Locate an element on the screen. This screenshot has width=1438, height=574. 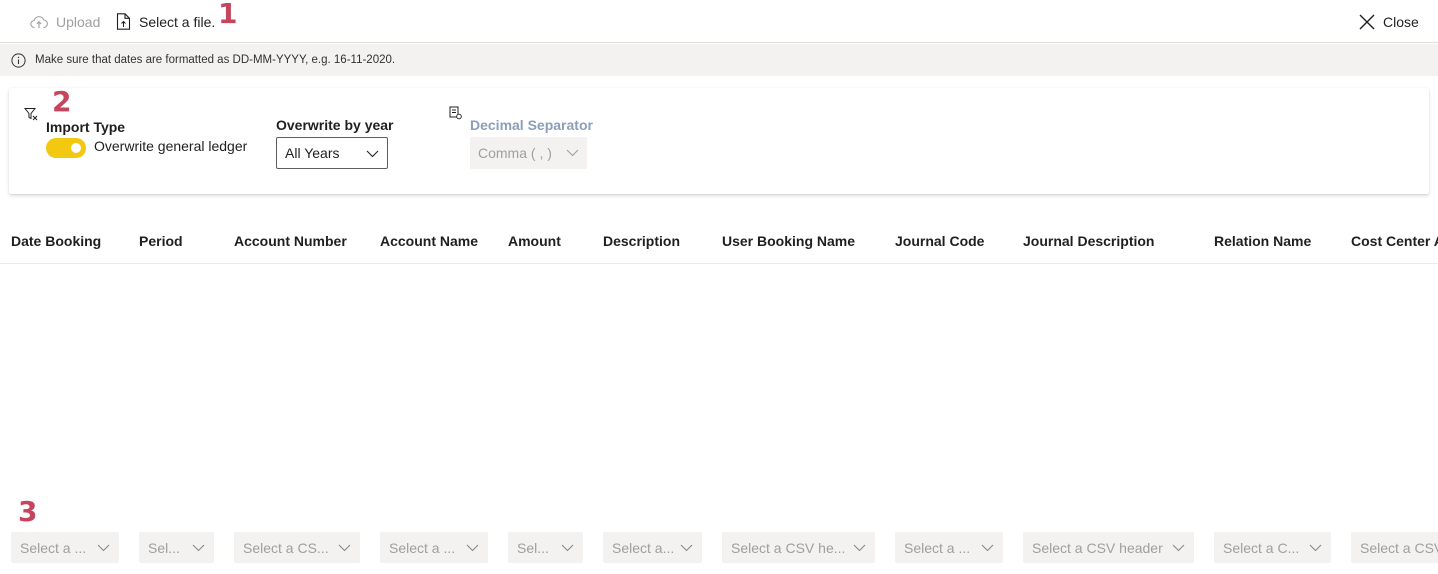
column-header-description: Description is located at coordinates (641, 241).